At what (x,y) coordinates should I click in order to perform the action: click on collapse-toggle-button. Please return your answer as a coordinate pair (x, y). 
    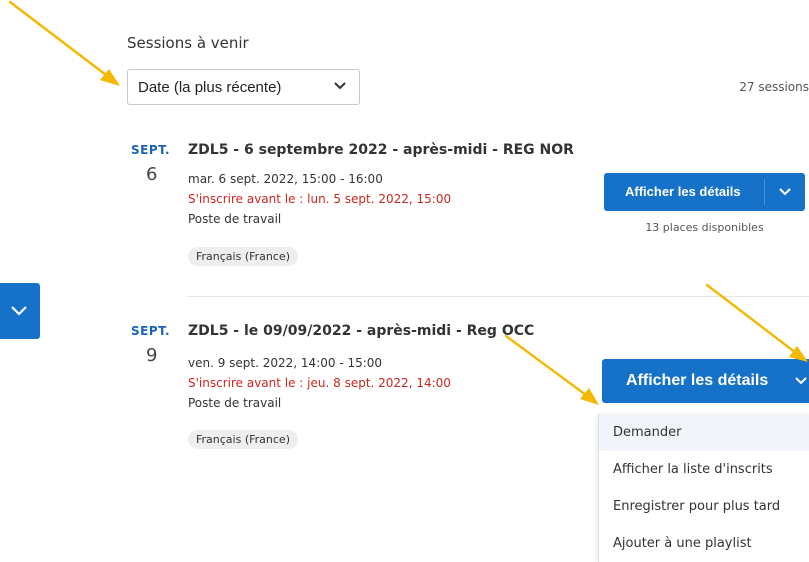
    Looking at the image, I should click on (20, 311).